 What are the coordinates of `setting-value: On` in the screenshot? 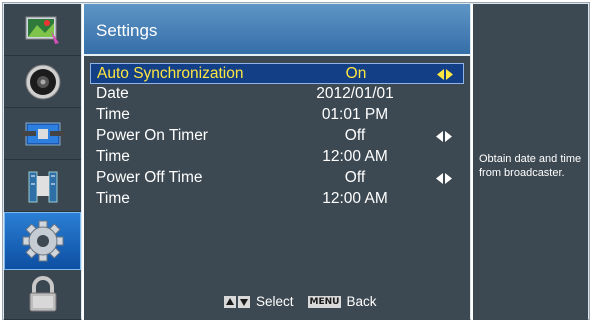 It's located at (356, 73).